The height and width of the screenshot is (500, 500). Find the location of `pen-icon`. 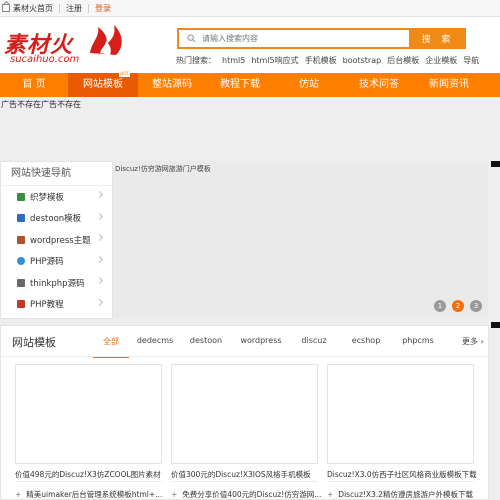

pen-icon is located at coordinates (21, 282).